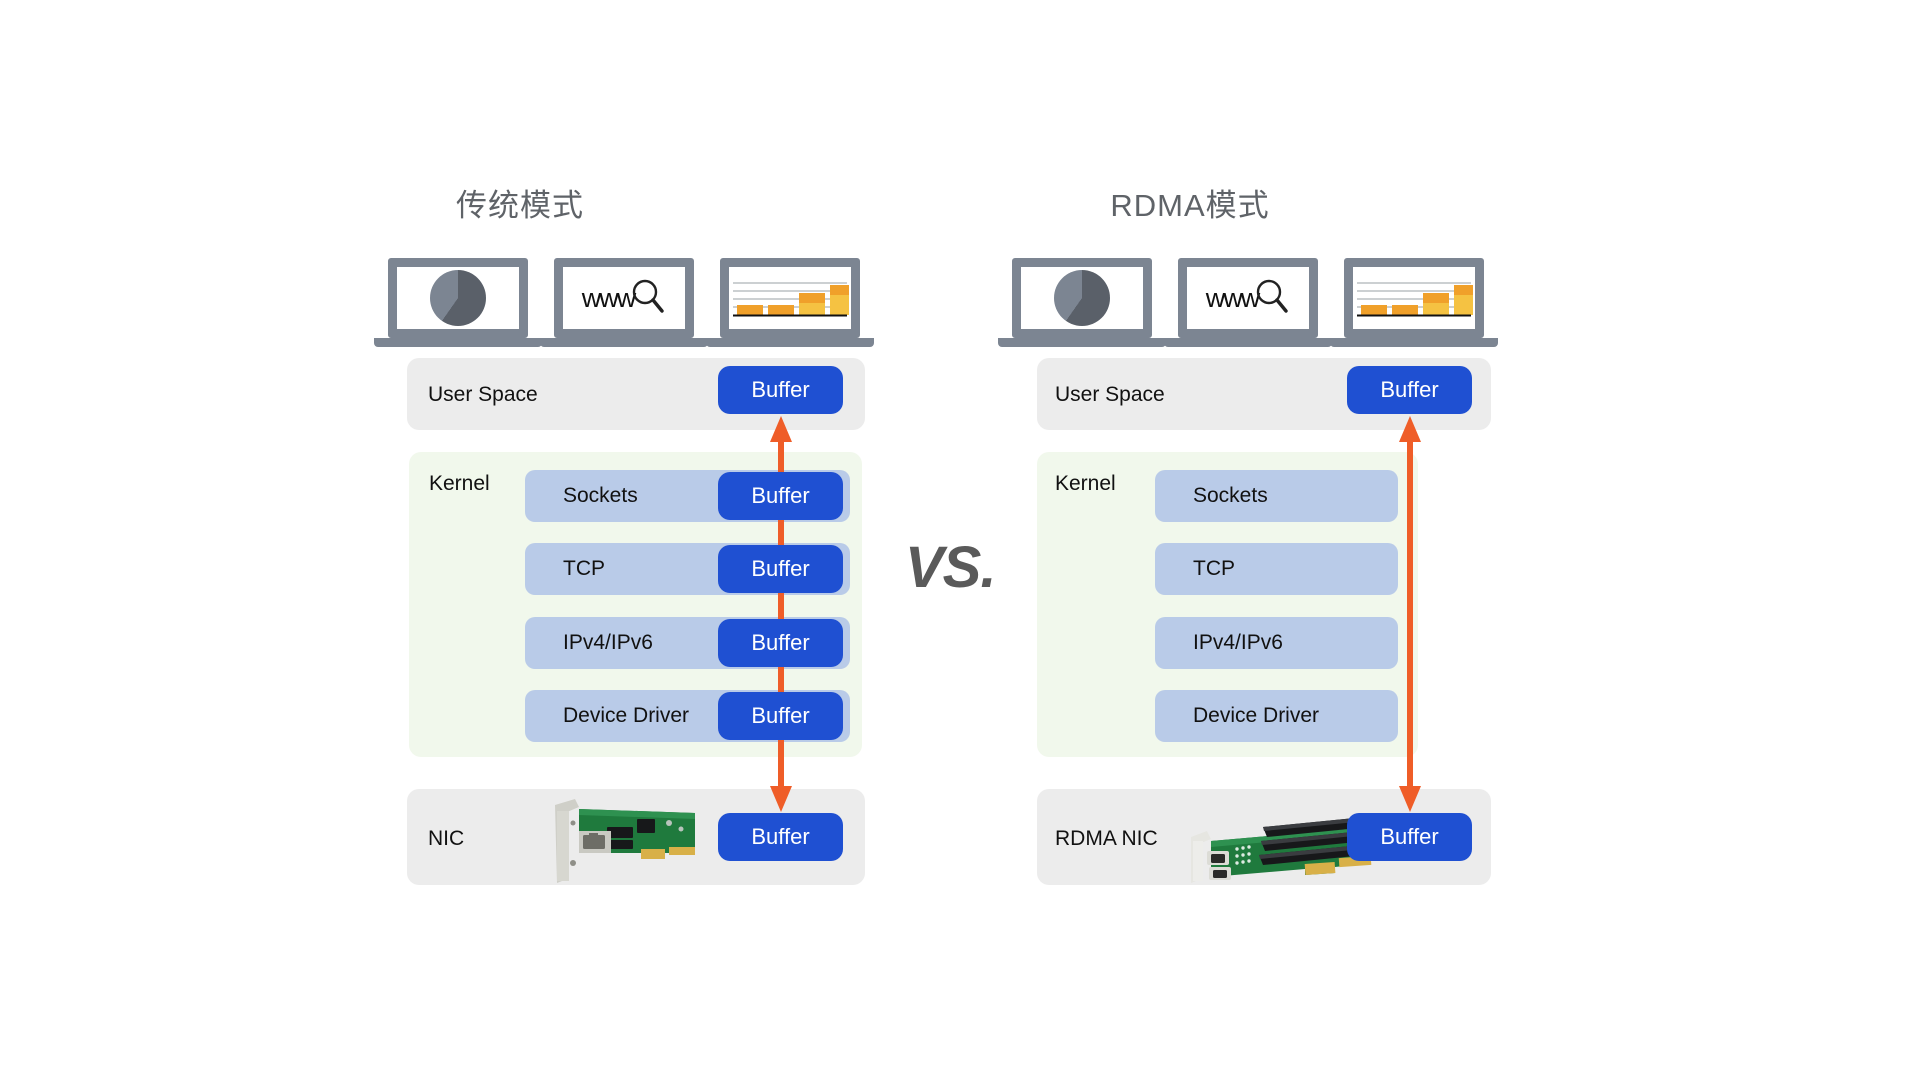 The height and width of the screenshot is (1080, 1920). Describe the element at coordinates (780, 569) in the screenshot. I see `kernel-buffer-tcp-traditional: Buffer` at that location.